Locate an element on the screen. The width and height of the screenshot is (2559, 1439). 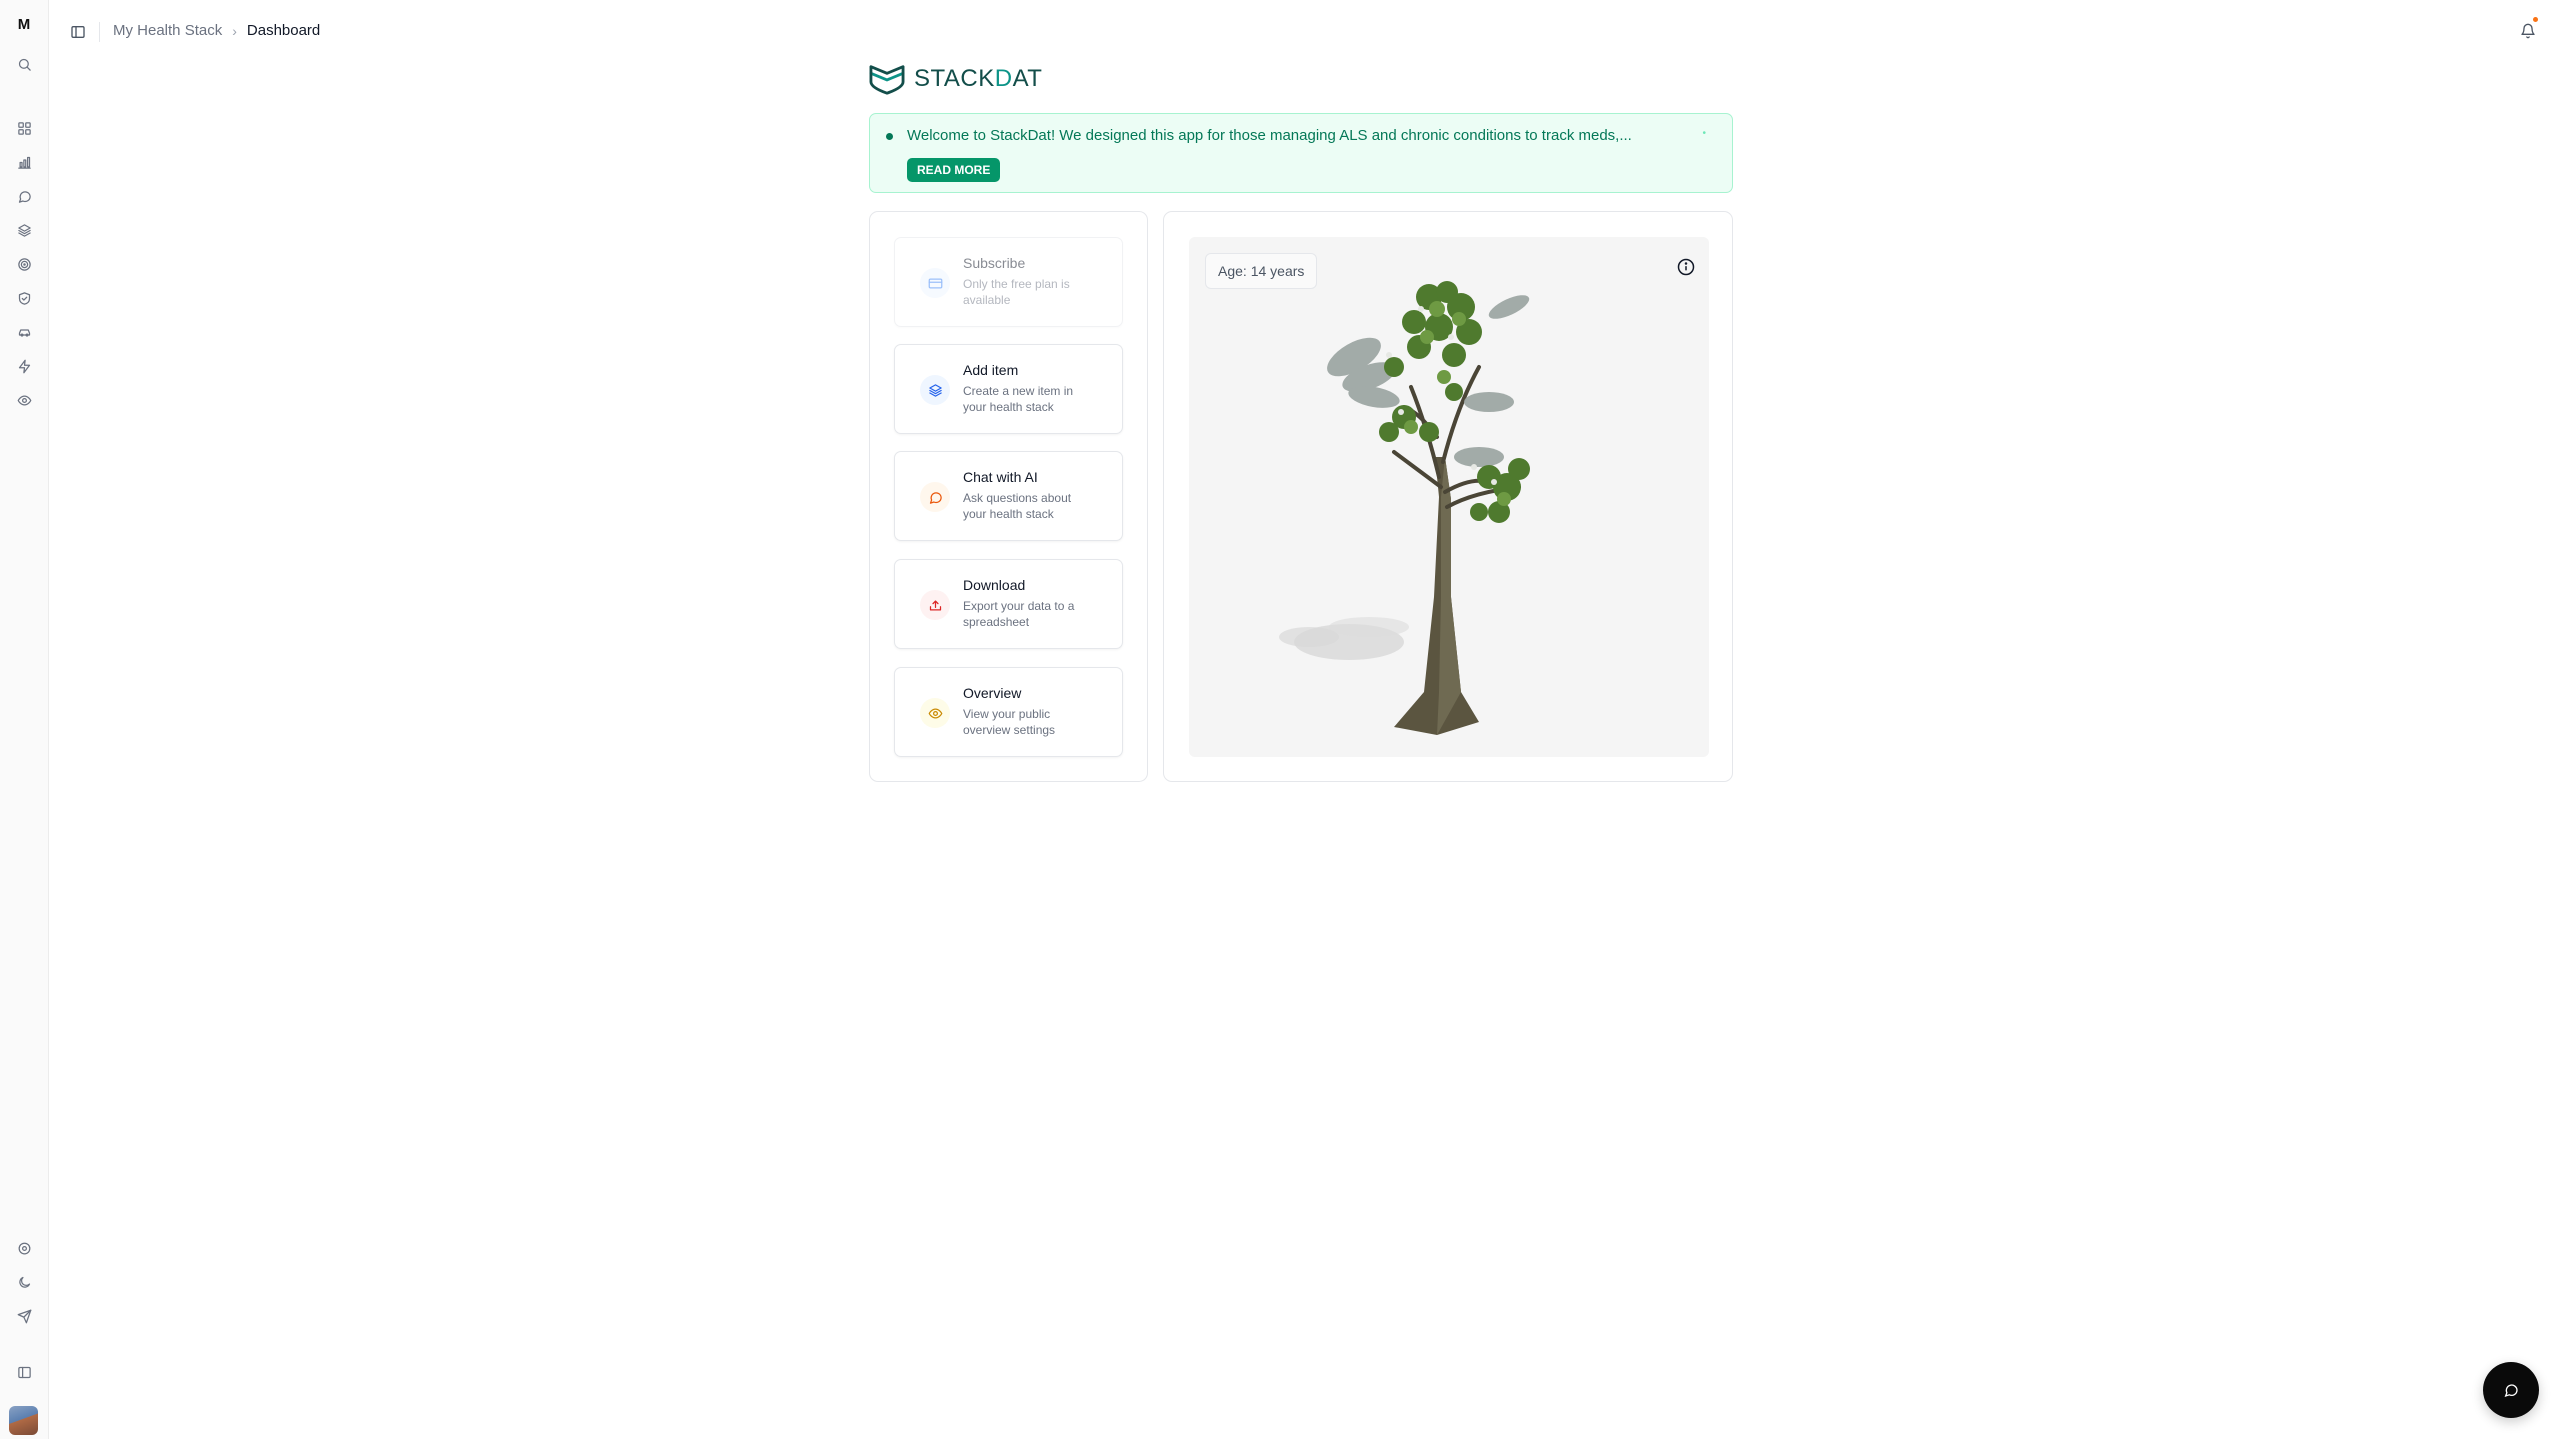
sidebar: M is located at coordinates (24, 719).